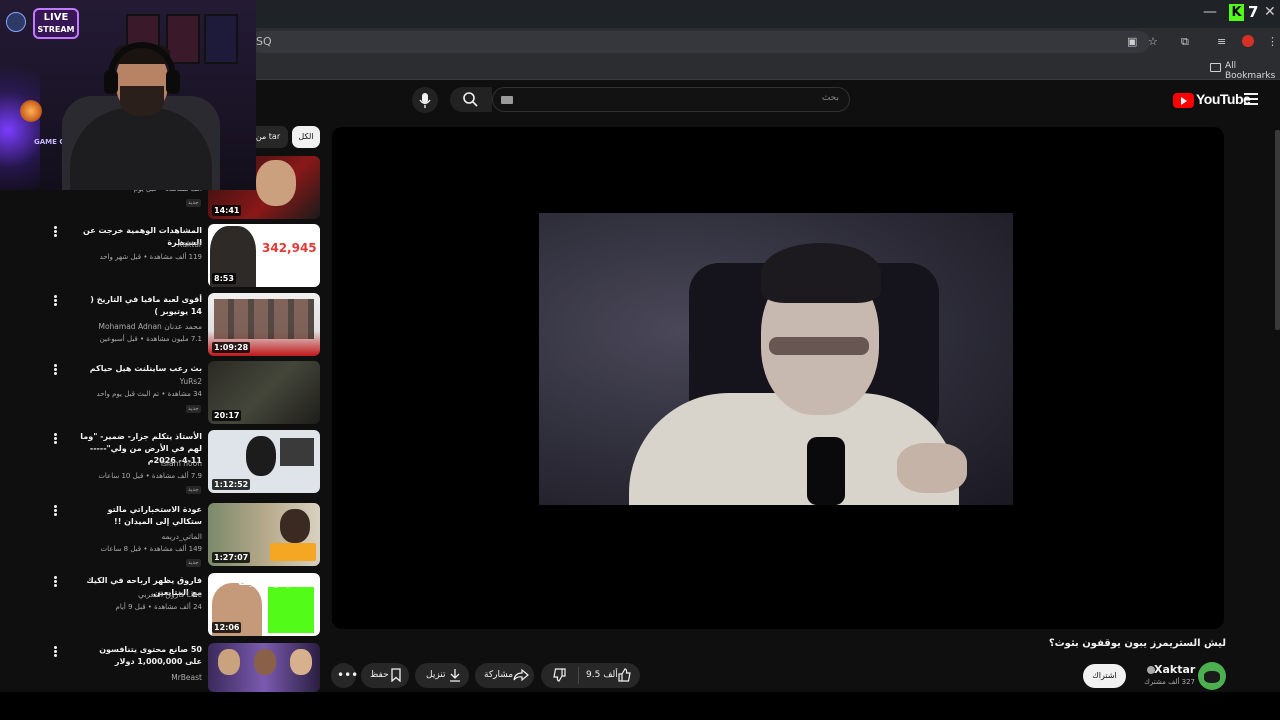 The width and height of the screenshot is (1280, 720). I want to click on duration-text: 20:17, so click(227, 415).